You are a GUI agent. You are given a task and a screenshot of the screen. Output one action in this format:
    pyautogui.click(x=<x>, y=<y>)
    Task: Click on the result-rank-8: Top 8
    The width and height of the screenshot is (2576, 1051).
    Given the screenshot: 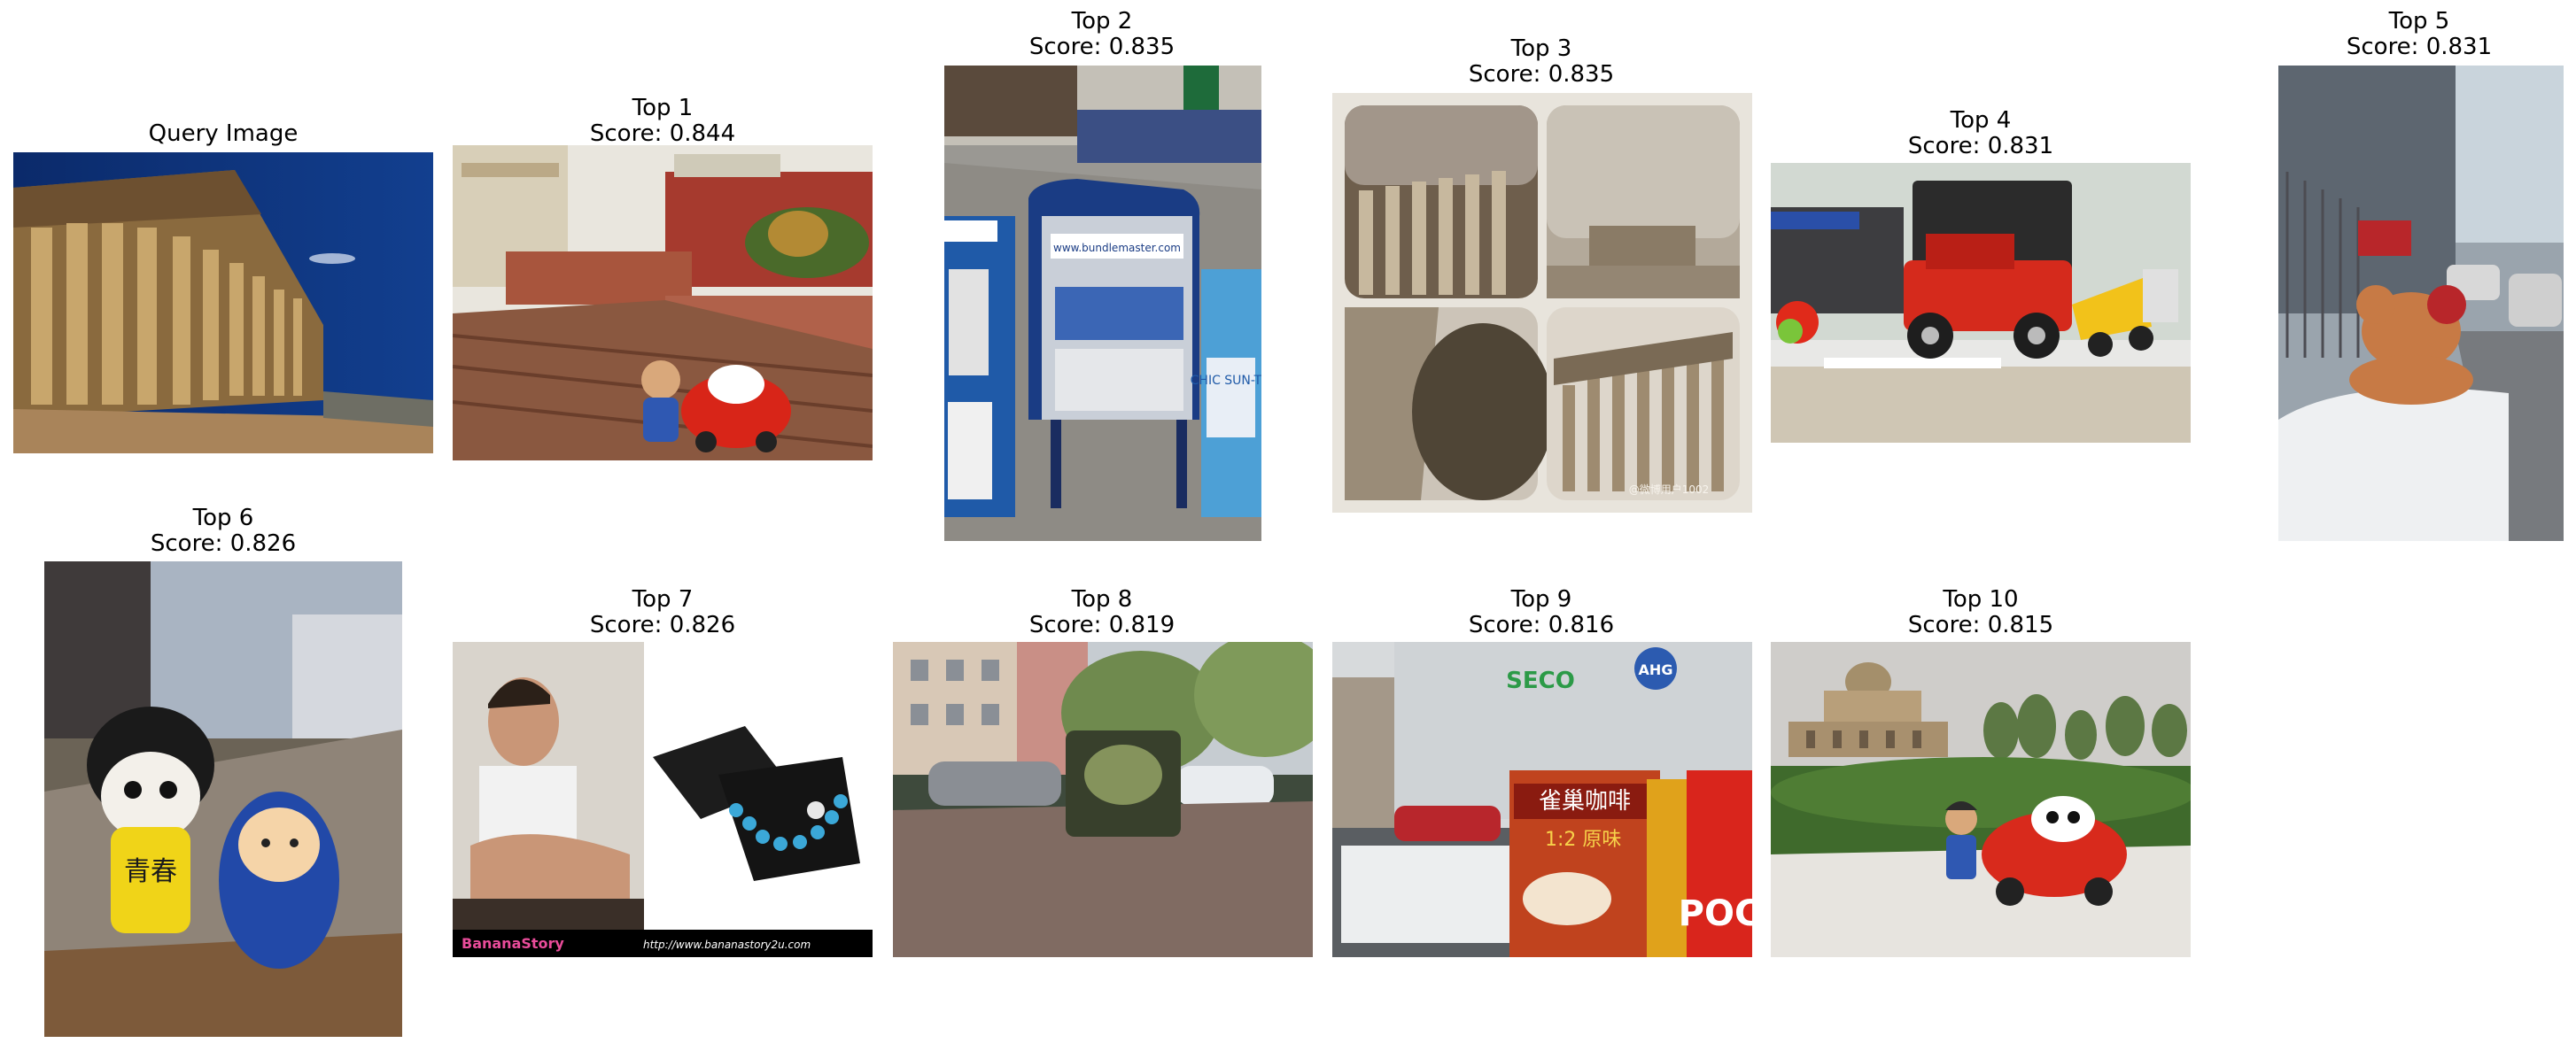 What is the action you would take?
    pyautogui.click(x=1102, y=599)
    